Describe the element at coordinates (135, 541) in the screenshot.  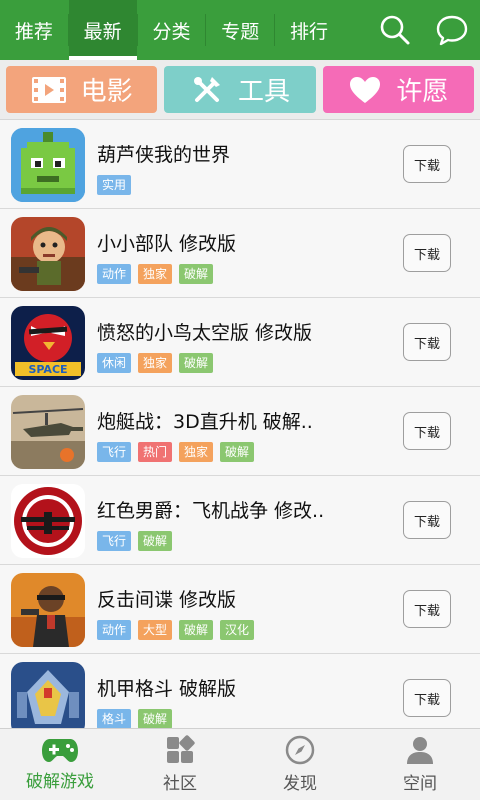
I see `tag-list: 飞行 破解` at that location.